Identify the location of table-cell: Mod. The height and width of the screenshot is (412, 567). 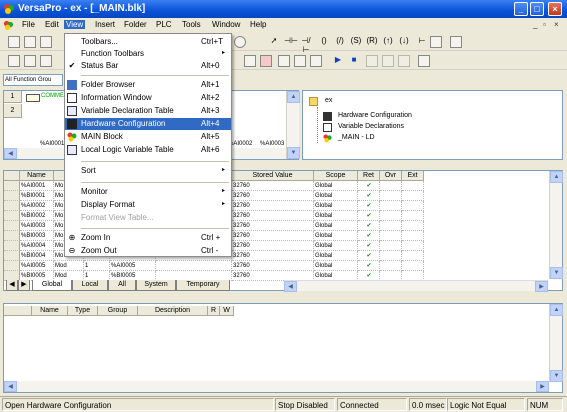
(69, 266).